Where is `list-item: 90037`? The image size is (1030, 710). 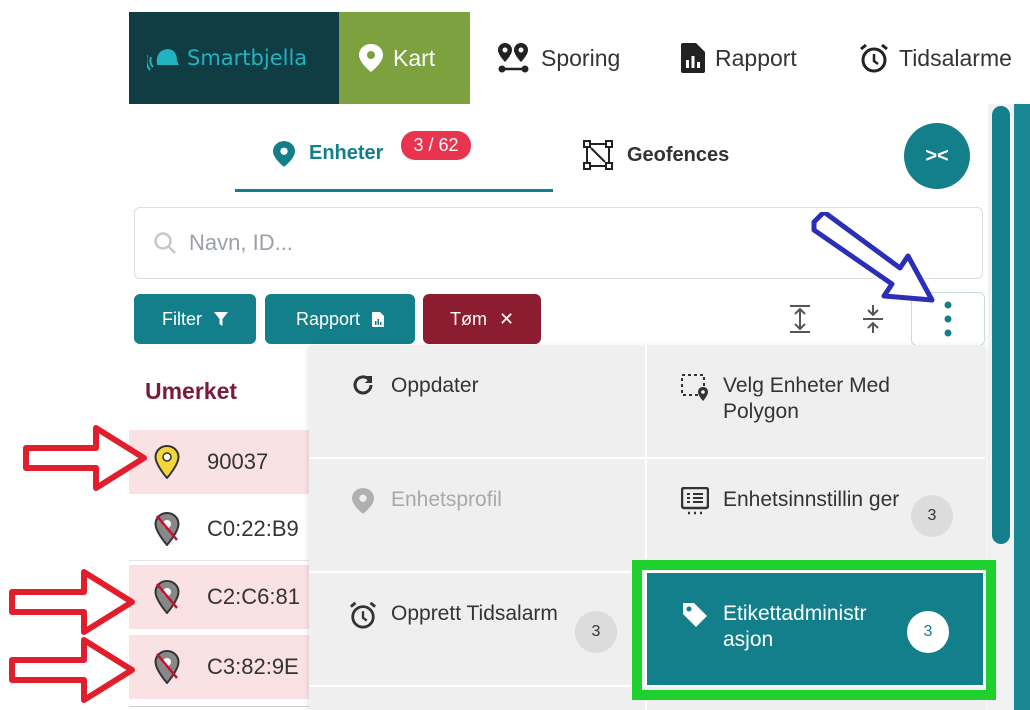 list-item: 90037 is located at coordinates (229, 462).